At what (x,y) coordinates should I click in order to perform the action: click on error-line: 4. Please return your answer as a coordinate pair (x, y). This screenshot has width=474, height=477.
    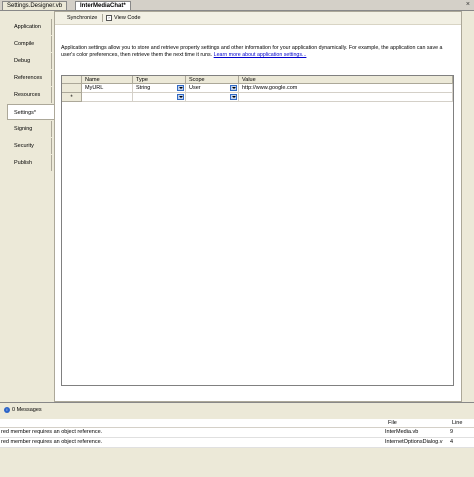
    Looking at the image, I should click on (452, 442).